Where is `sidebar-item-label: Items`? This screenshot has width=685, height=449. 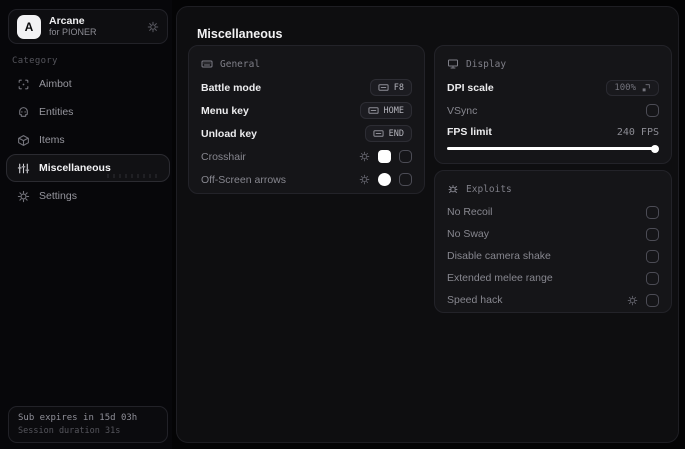 sidebar-item-label: Items is located at coordinates (52, 140).